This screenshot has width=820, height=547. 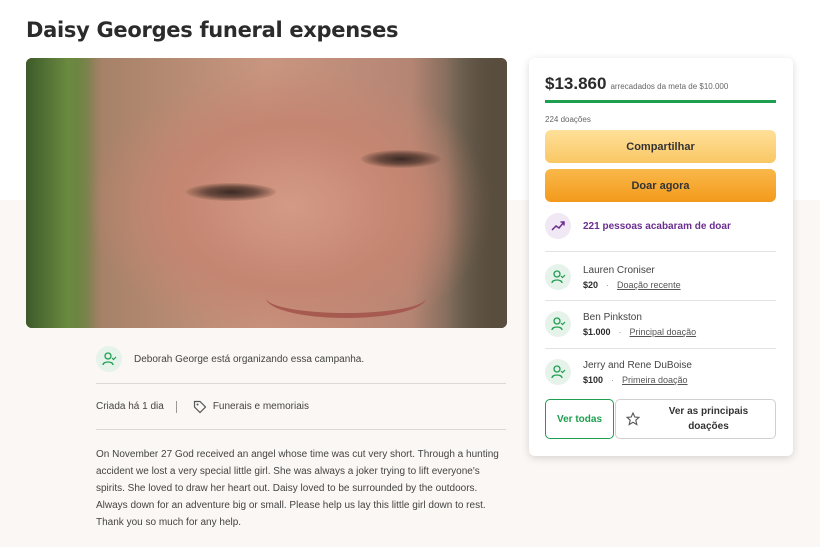 I want to click on recent-donors-trend: 221 pessoas acabaram de doar, so click(x=638, y=226).